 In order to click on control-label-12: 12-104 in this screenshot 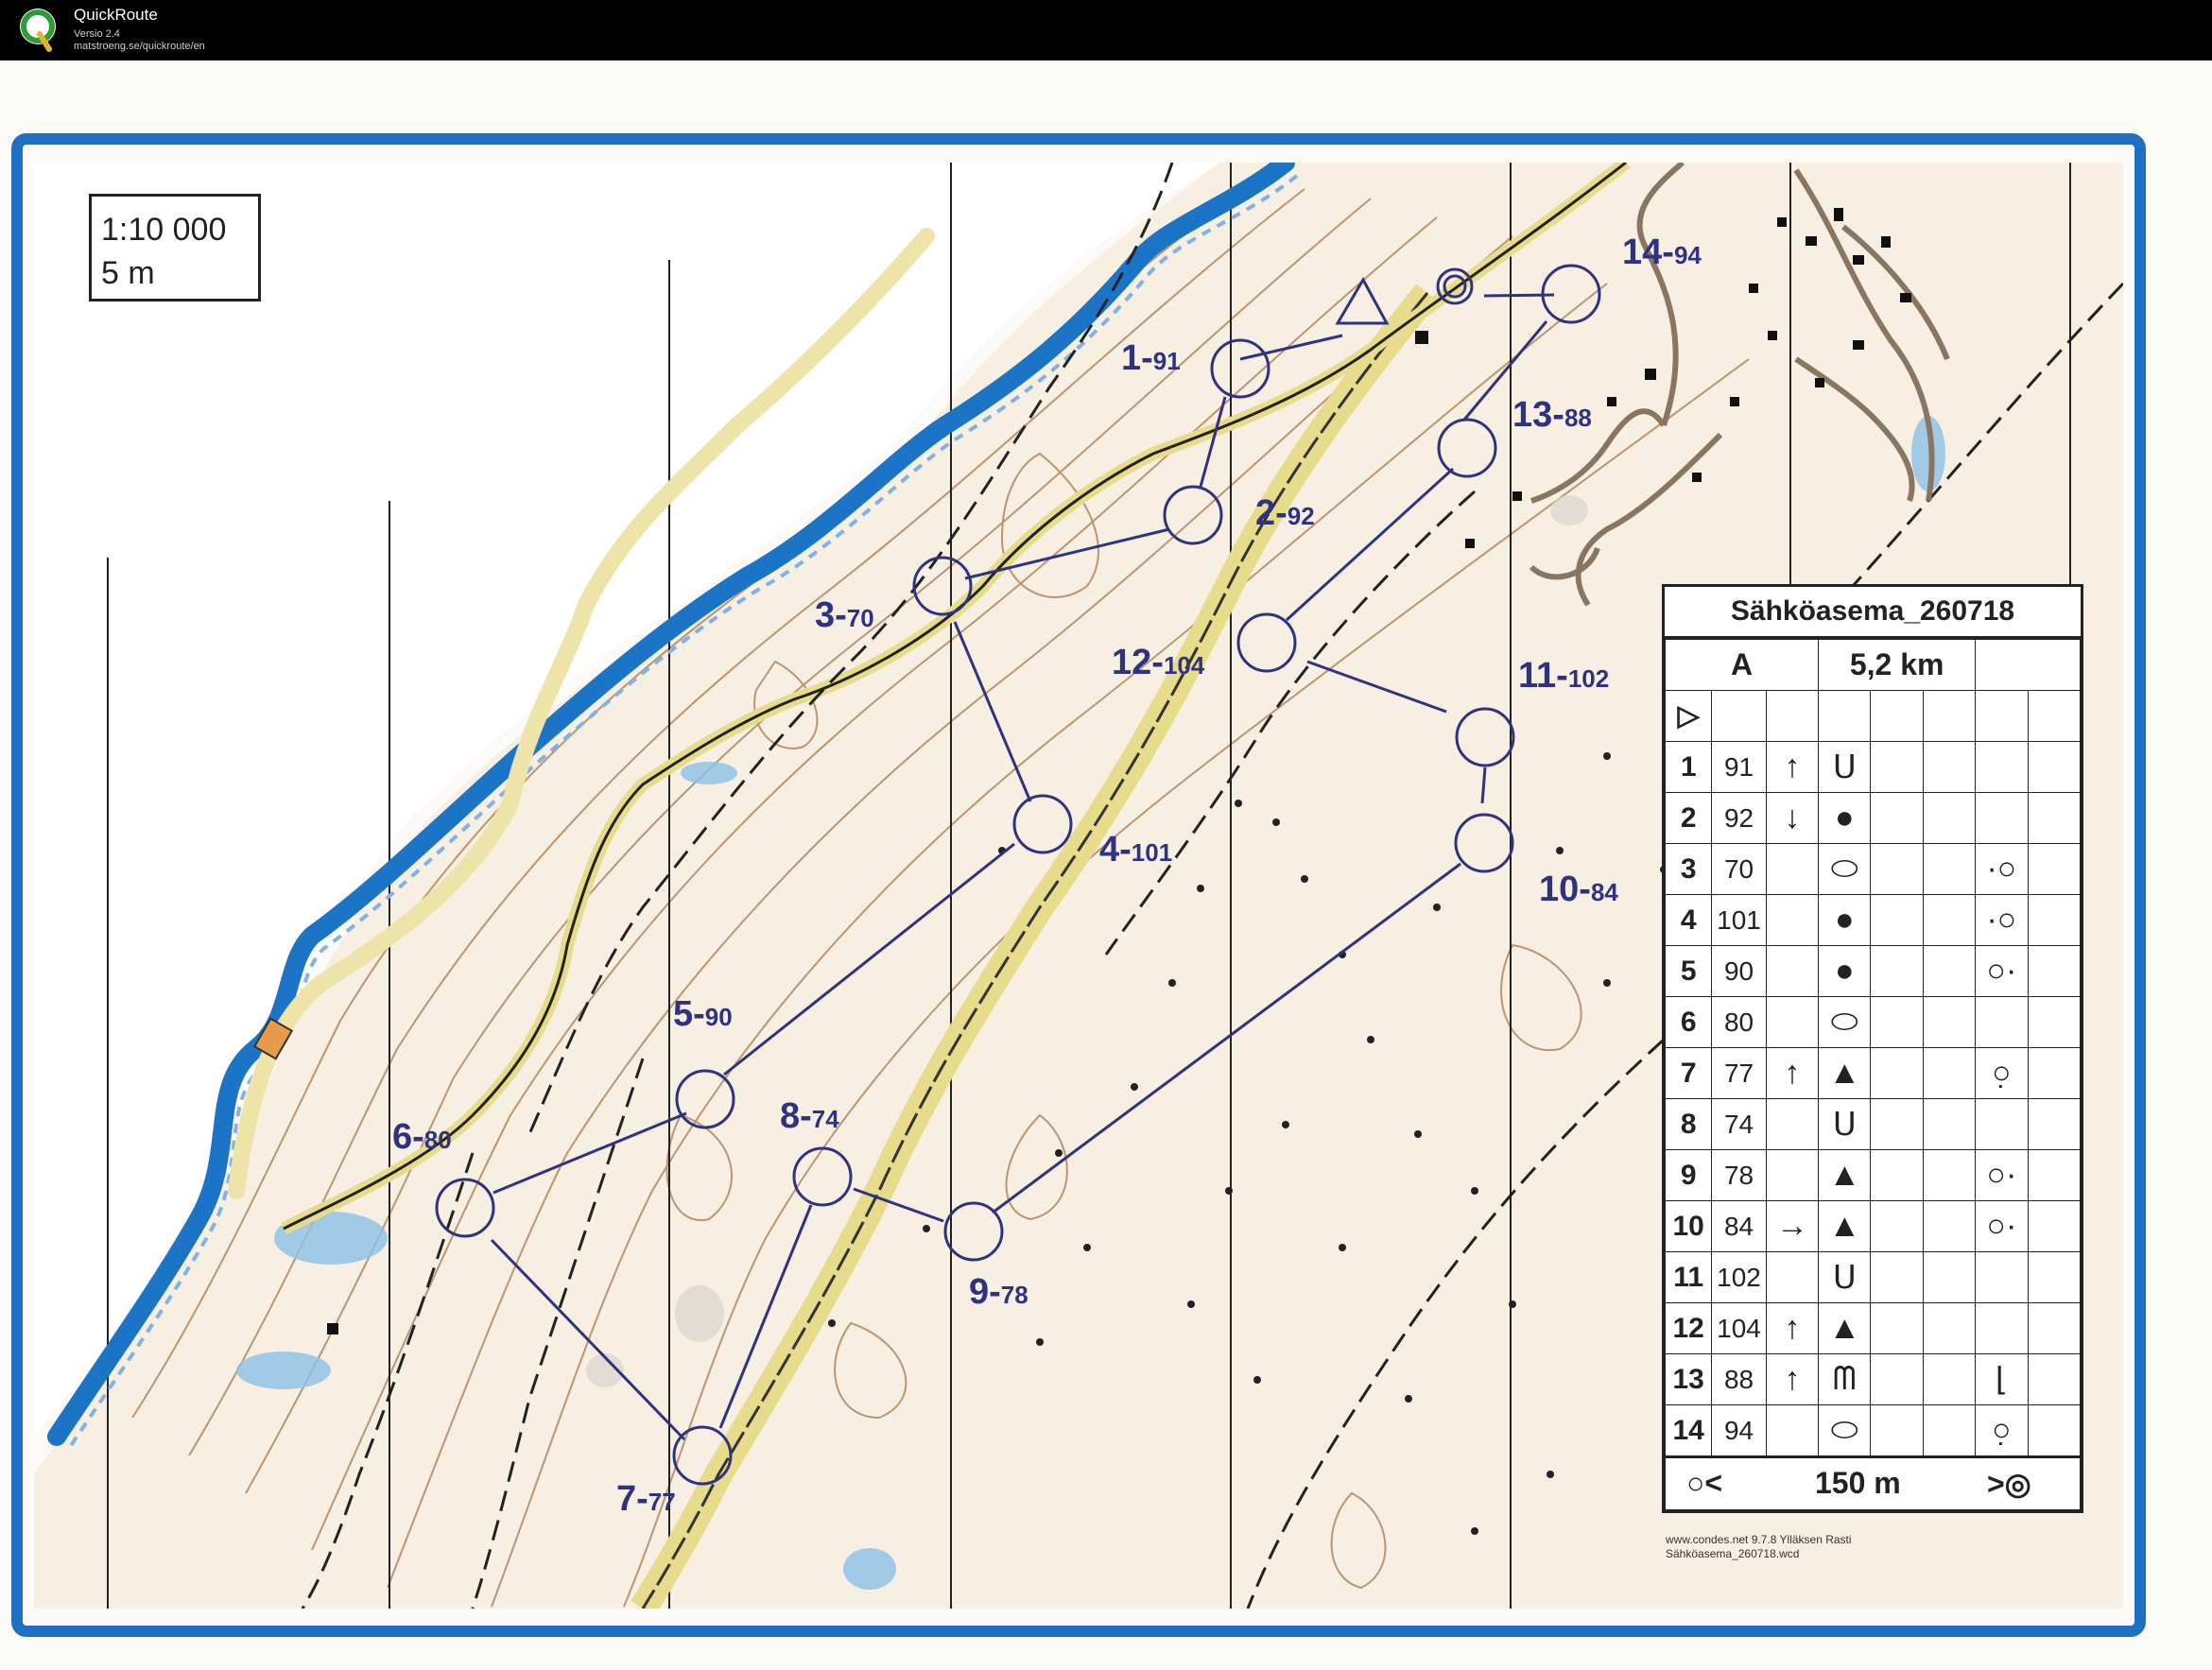, I will do `click(1158, 663)`.